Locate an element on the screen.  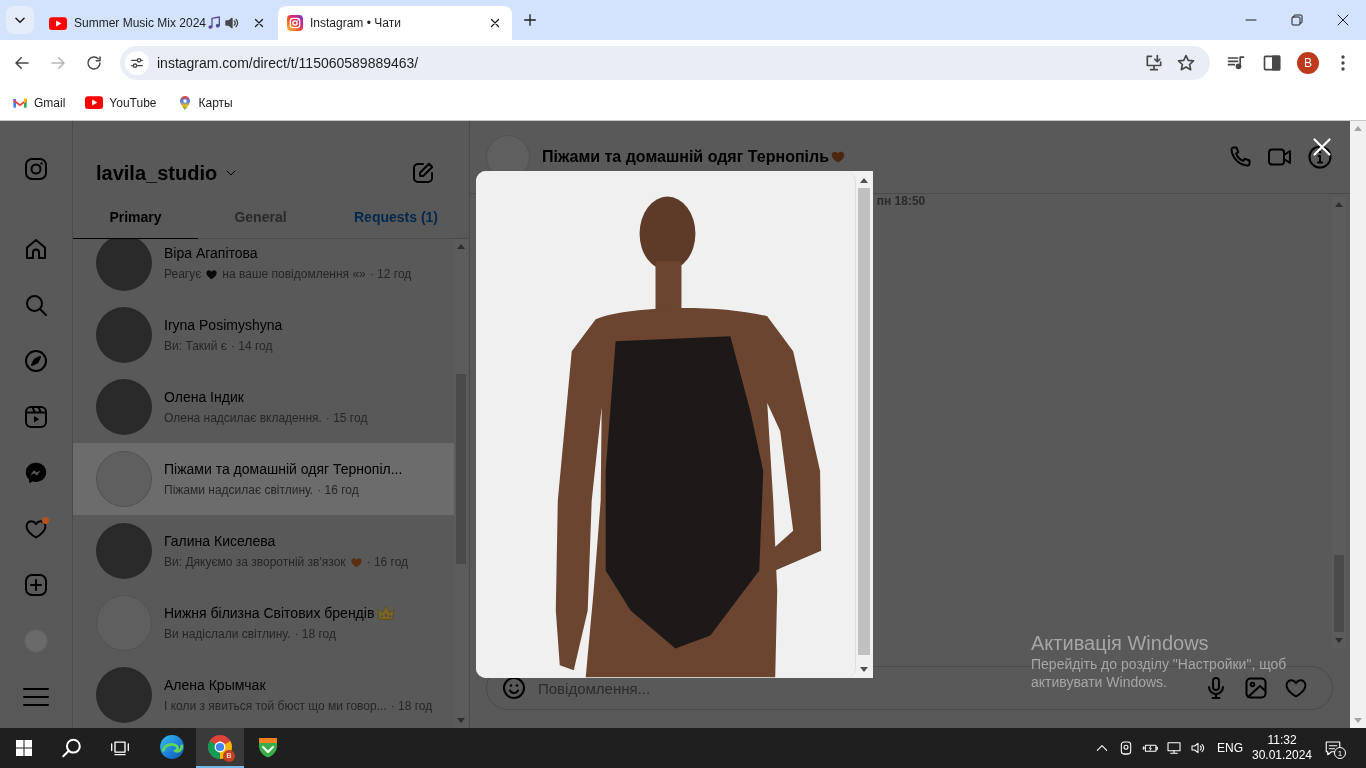
activation-title: Активація Windows is located at coordinates (1120, 643).